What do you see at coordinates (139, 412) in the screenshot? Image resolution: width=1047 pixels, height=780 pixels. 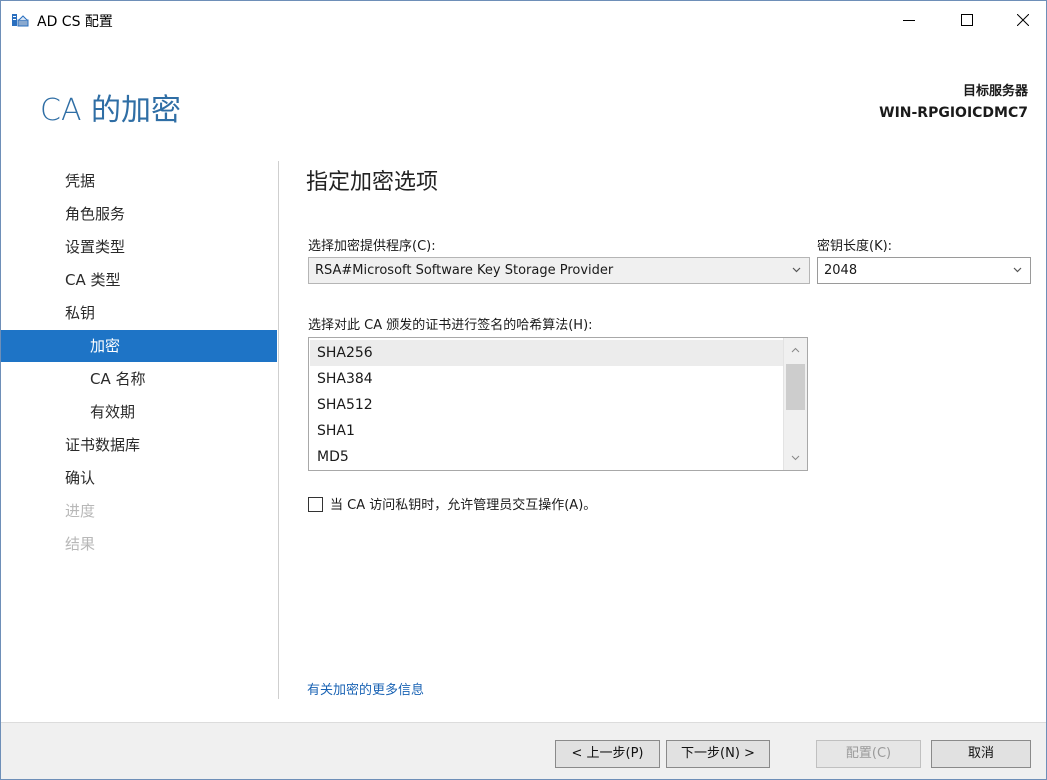 I see `nav-item-validity-period: 有效期` at bounding box center [139, 412].